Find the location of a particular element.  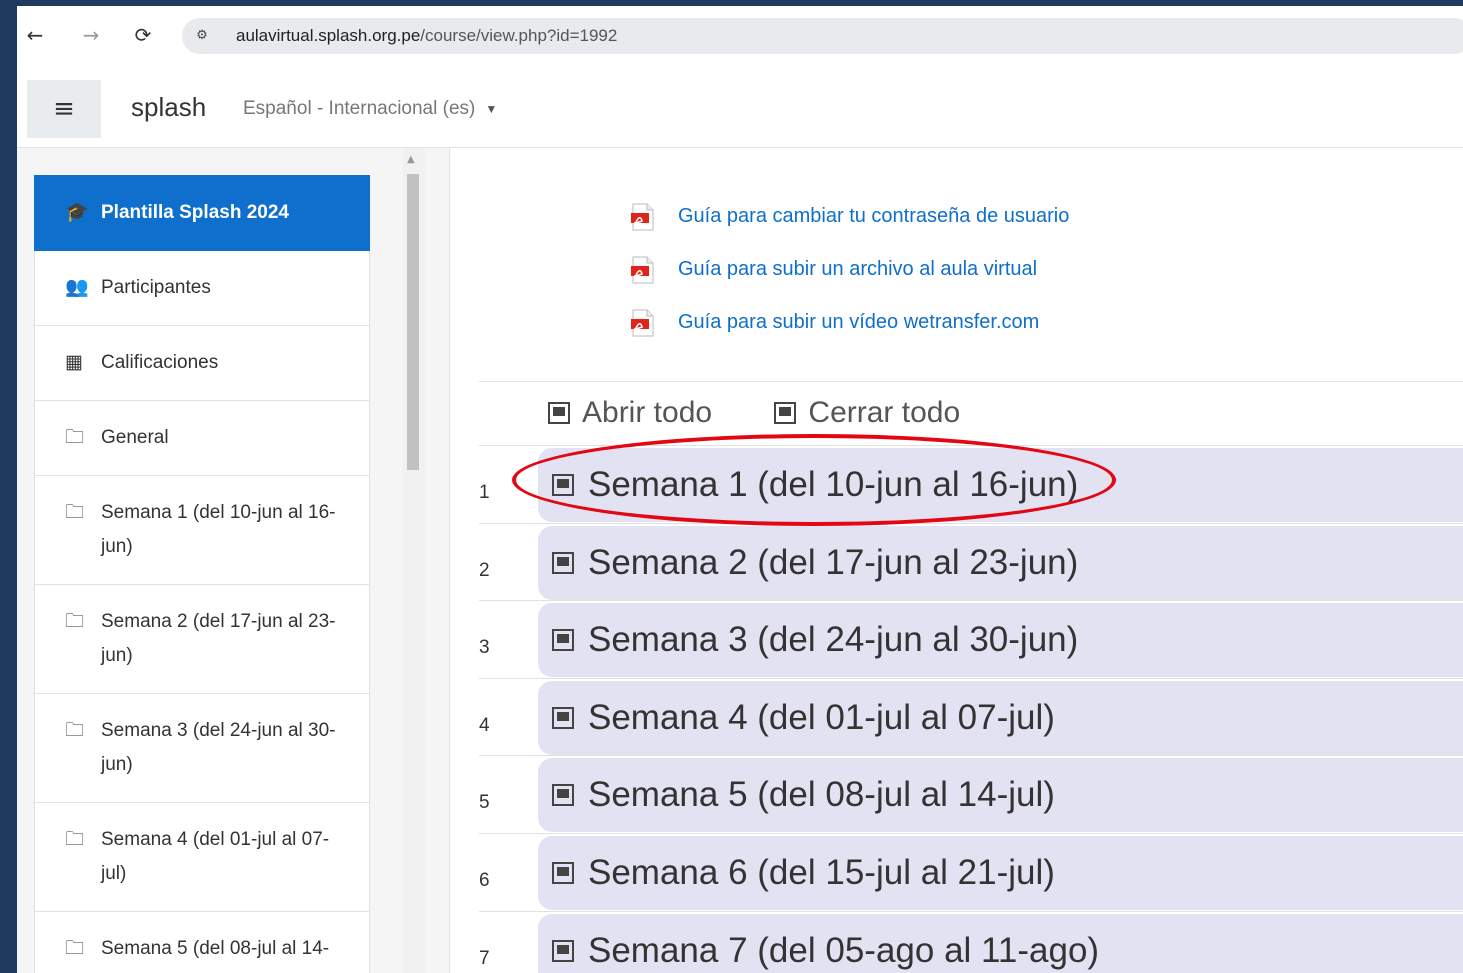

sidebar-item-label: Semana 2 (del 17-jun al 23-jun) is located at coordinates (218, 638).